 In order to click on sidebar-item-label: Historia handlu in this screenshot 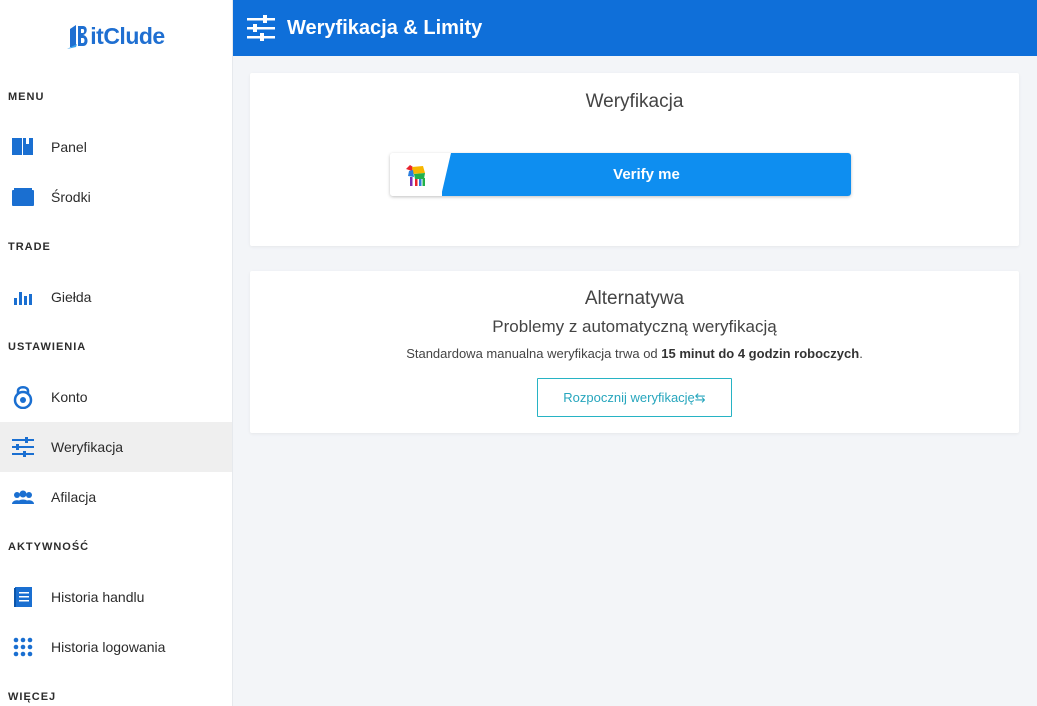, I will do `click(98, 597)`.